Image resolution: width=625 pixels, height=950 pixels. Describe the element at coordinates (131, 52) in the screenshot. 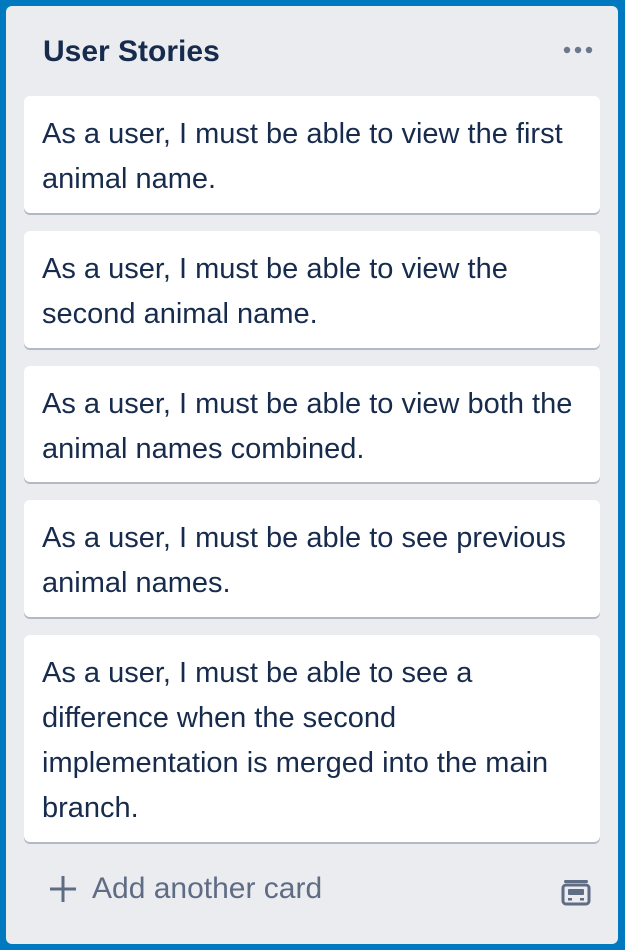

I see `list-title: User Stories` at that location.